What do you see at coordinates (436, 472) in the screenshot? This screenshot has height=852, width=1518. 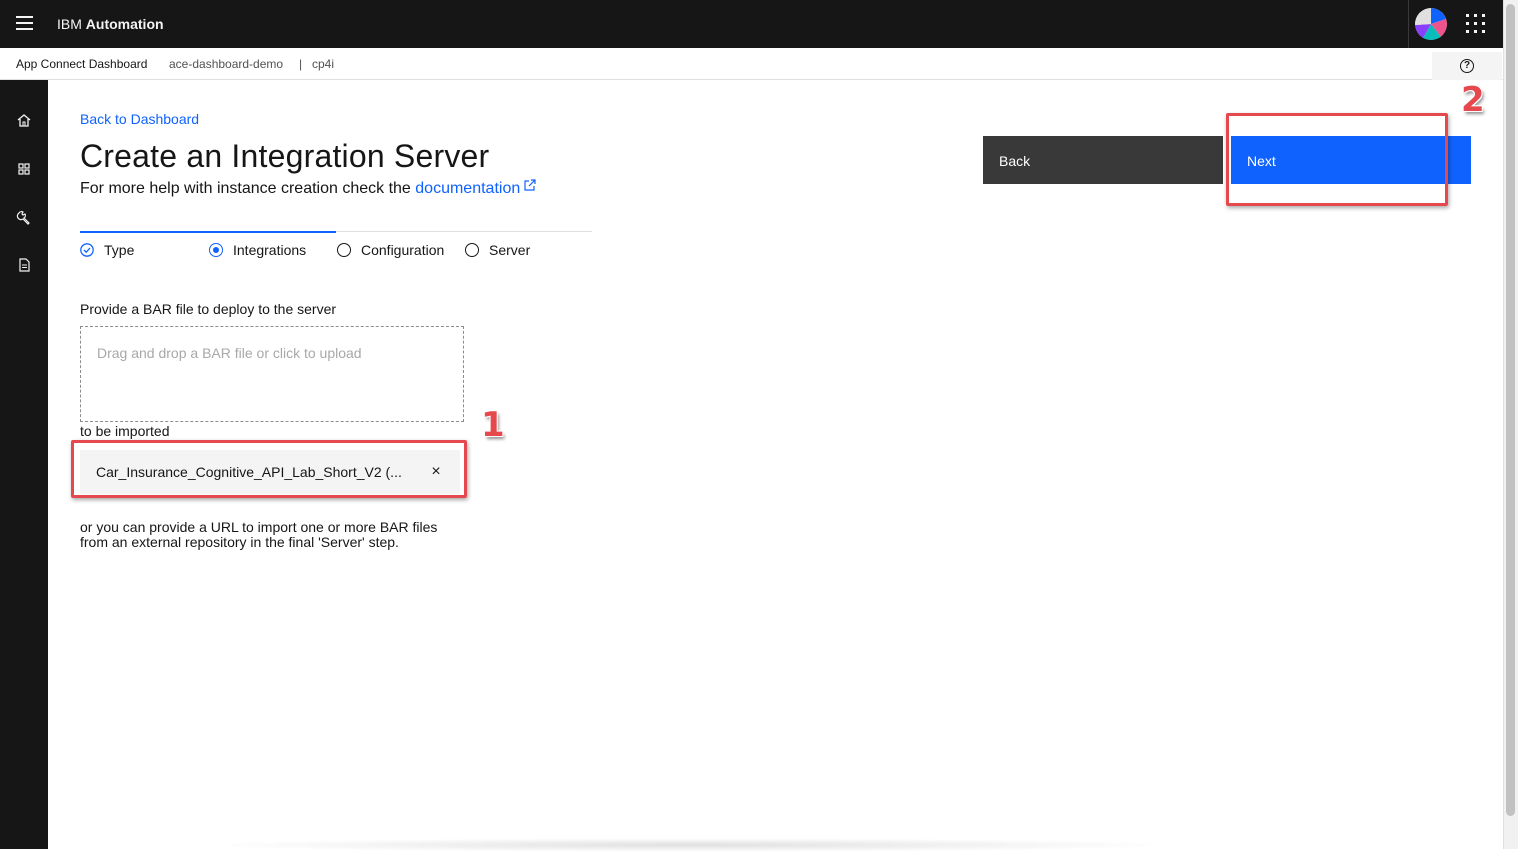 I see `close-icon: ×` at bounding box center [436, 472].